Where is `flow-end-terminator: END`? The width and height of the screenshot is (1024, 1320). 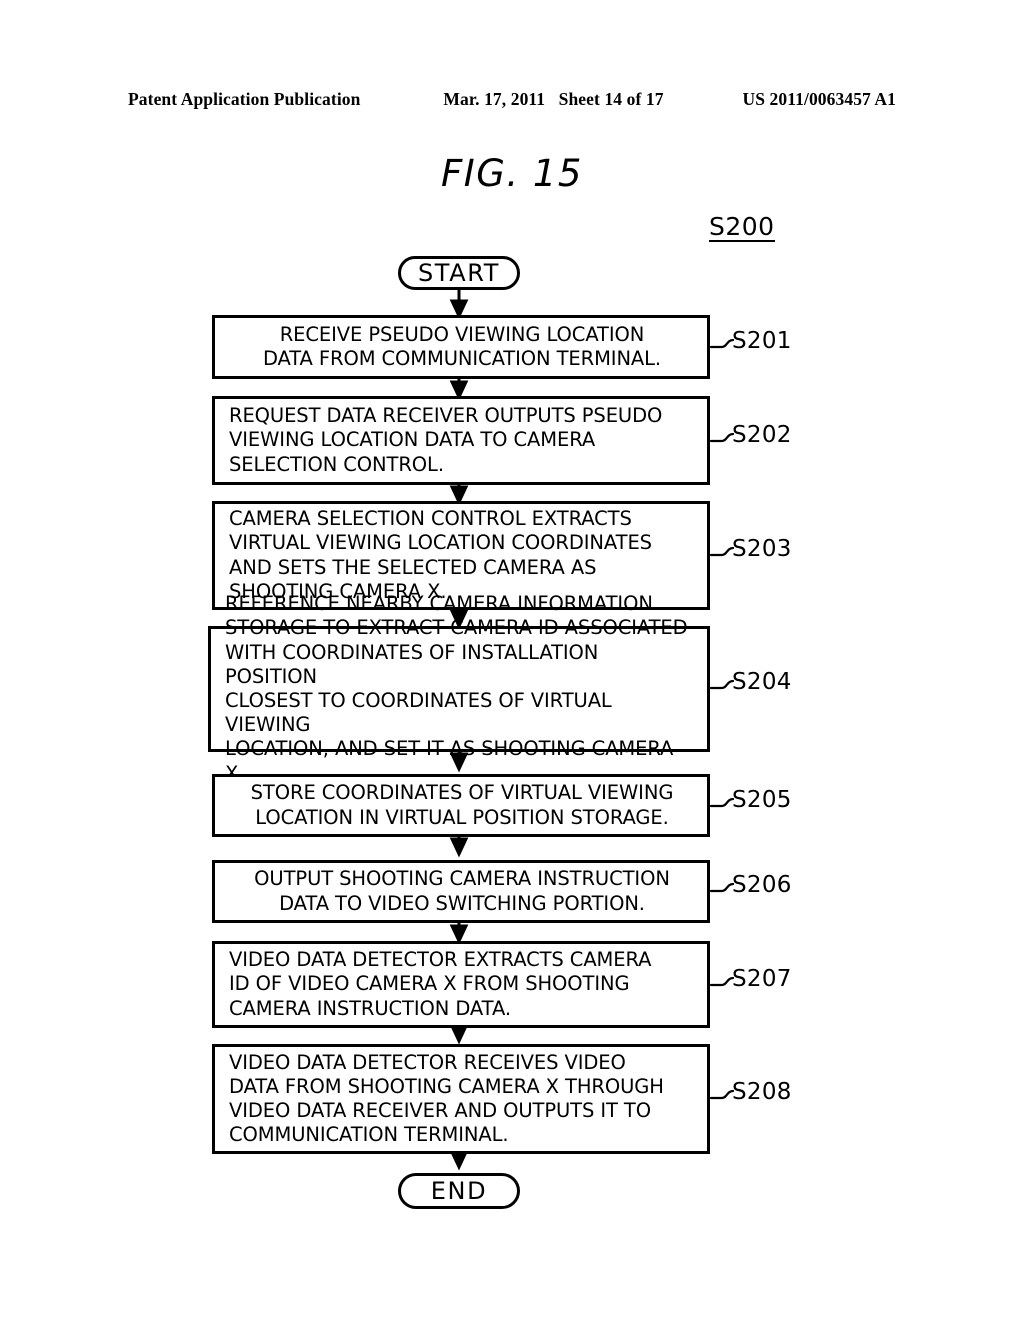 flow-end-terminator: END is located at coordinates (459, 1191).